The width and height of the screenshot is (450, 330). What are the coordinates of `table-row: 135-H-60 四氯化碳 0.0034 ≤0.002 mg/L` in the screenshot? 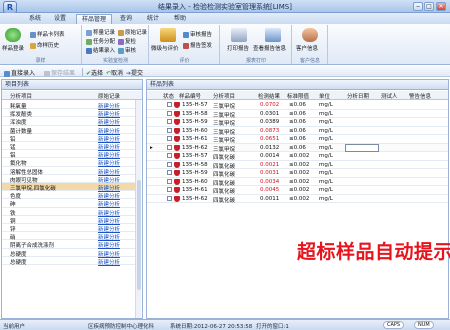 It's located at (297, 182).